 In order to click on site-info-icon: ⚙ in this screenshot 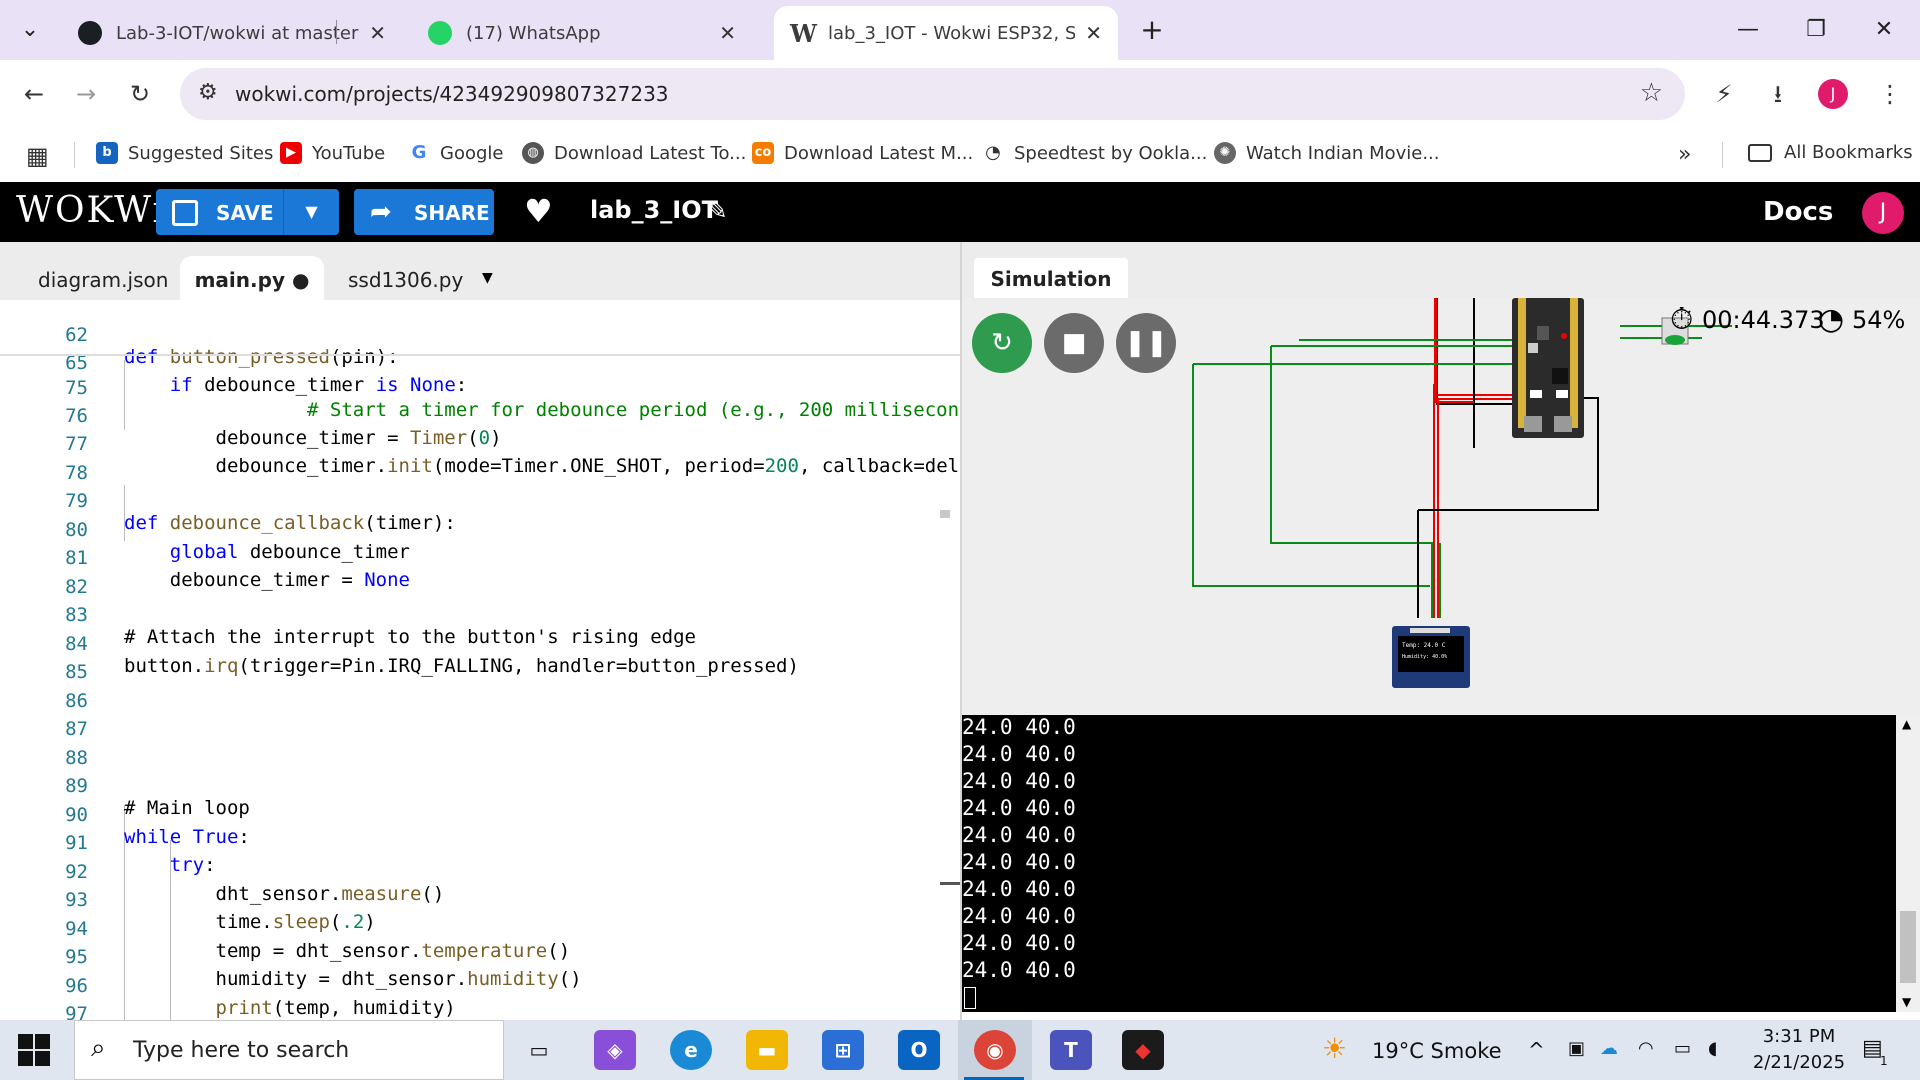, I will do `click(208, 92)`.